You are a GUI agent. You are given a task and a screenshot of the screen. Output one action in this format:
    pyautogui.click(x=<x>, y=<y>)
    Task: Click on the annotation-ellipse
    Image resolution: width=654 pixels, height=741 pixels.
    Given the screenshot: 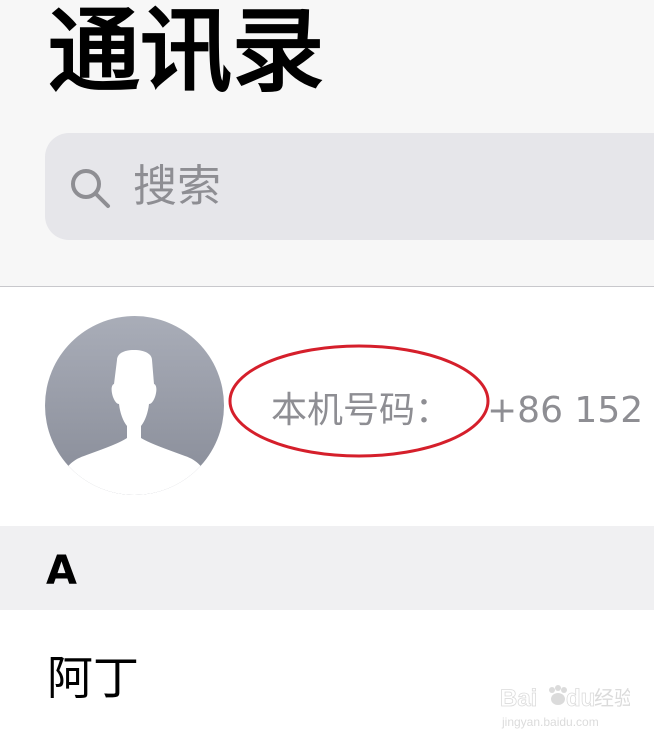 What is the action you would take?
    pyautogui.click(x=359, y=401)
    